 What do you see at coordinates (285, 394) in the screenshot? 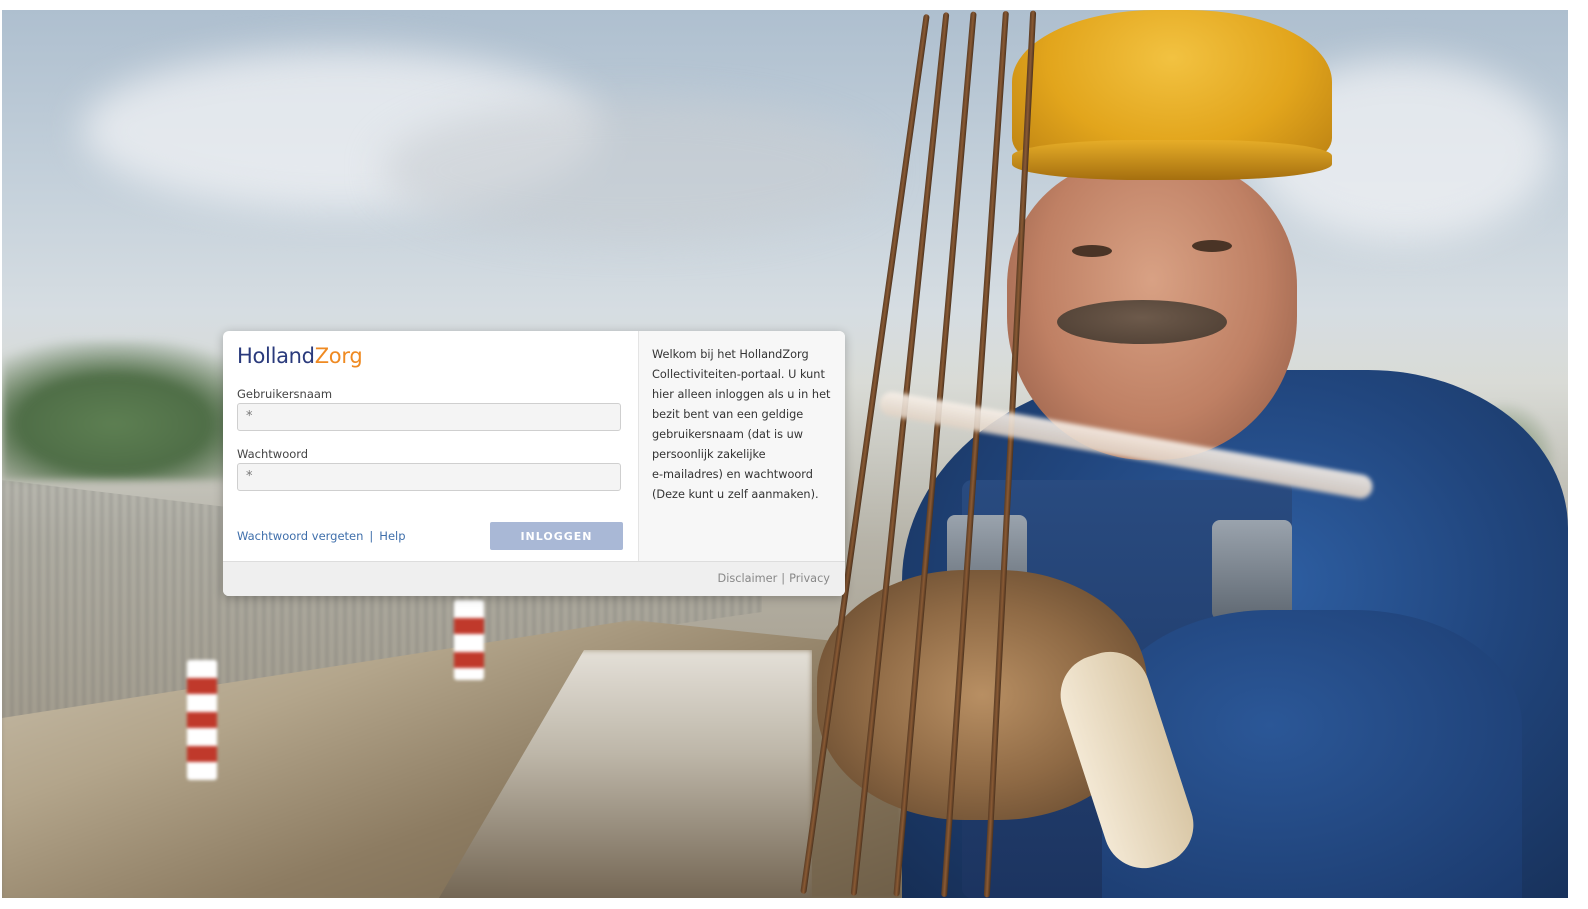
I see `username-label: Gebruikersnaam` at bounding box center [285, 394].